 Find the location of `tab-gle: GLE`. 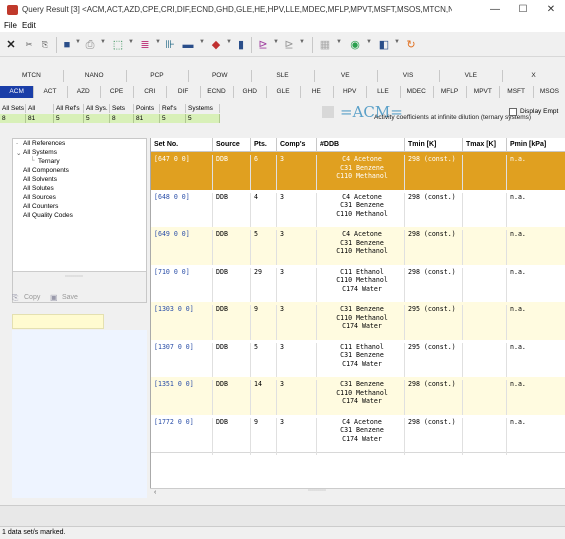

tab-gle: GLE is located at coordinates (283, 92).